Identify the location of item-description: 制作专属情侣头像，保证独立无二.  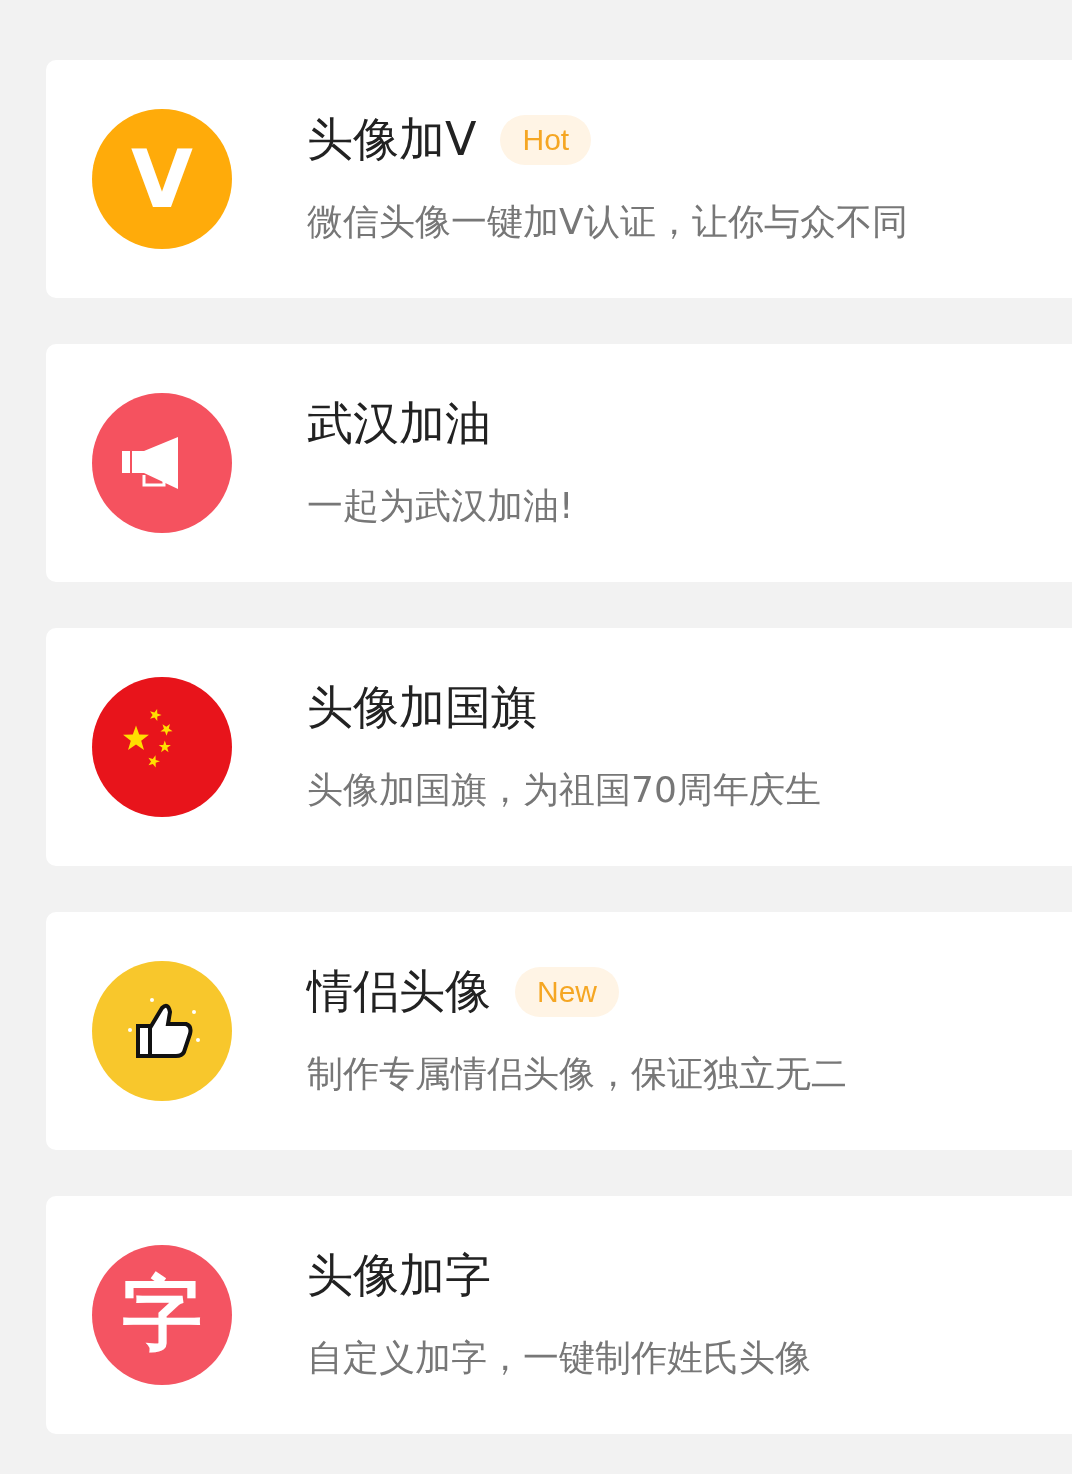
(577, 1073).